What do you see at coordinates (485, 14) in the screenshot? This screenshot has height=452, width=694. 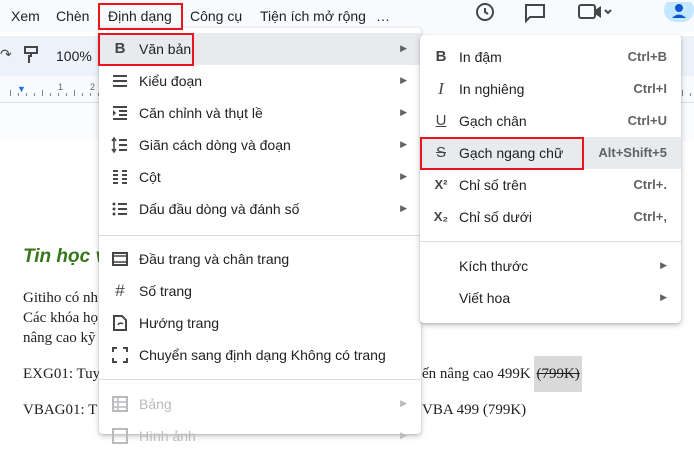 I see `history-icon` at bounding box center [485, 14].